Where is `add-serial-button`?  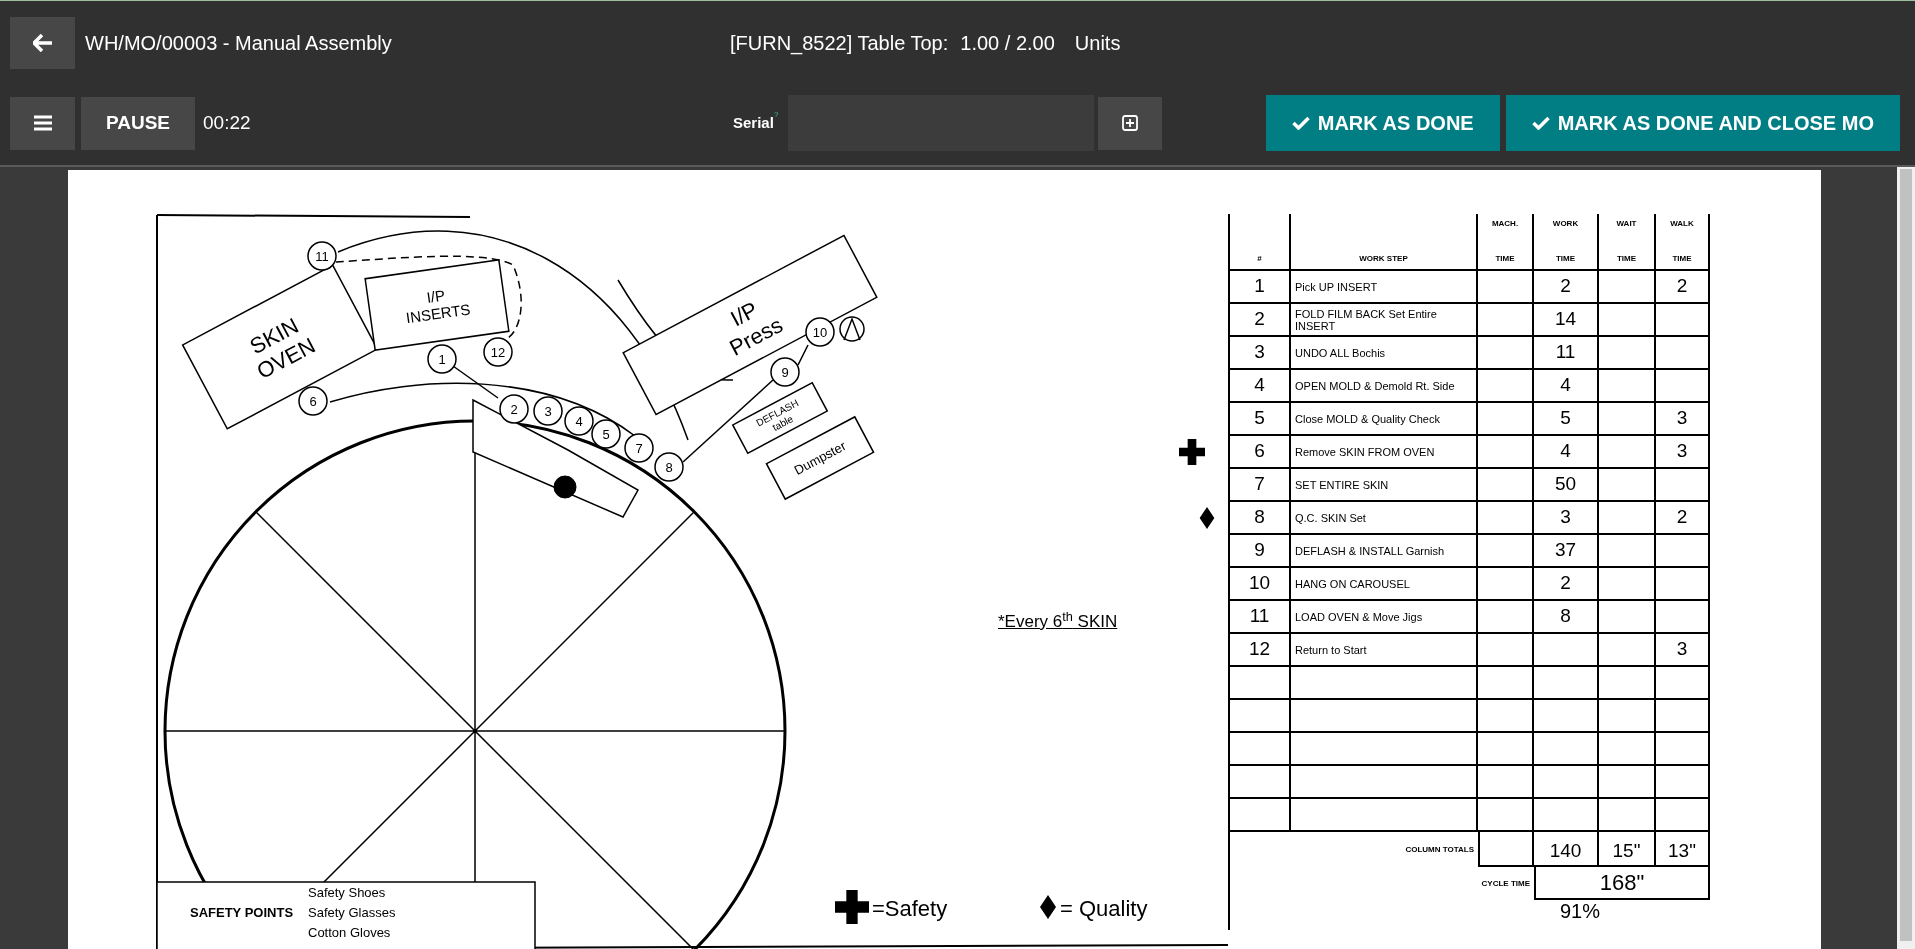
add-serial-button is located at coordinates (1130, 123).